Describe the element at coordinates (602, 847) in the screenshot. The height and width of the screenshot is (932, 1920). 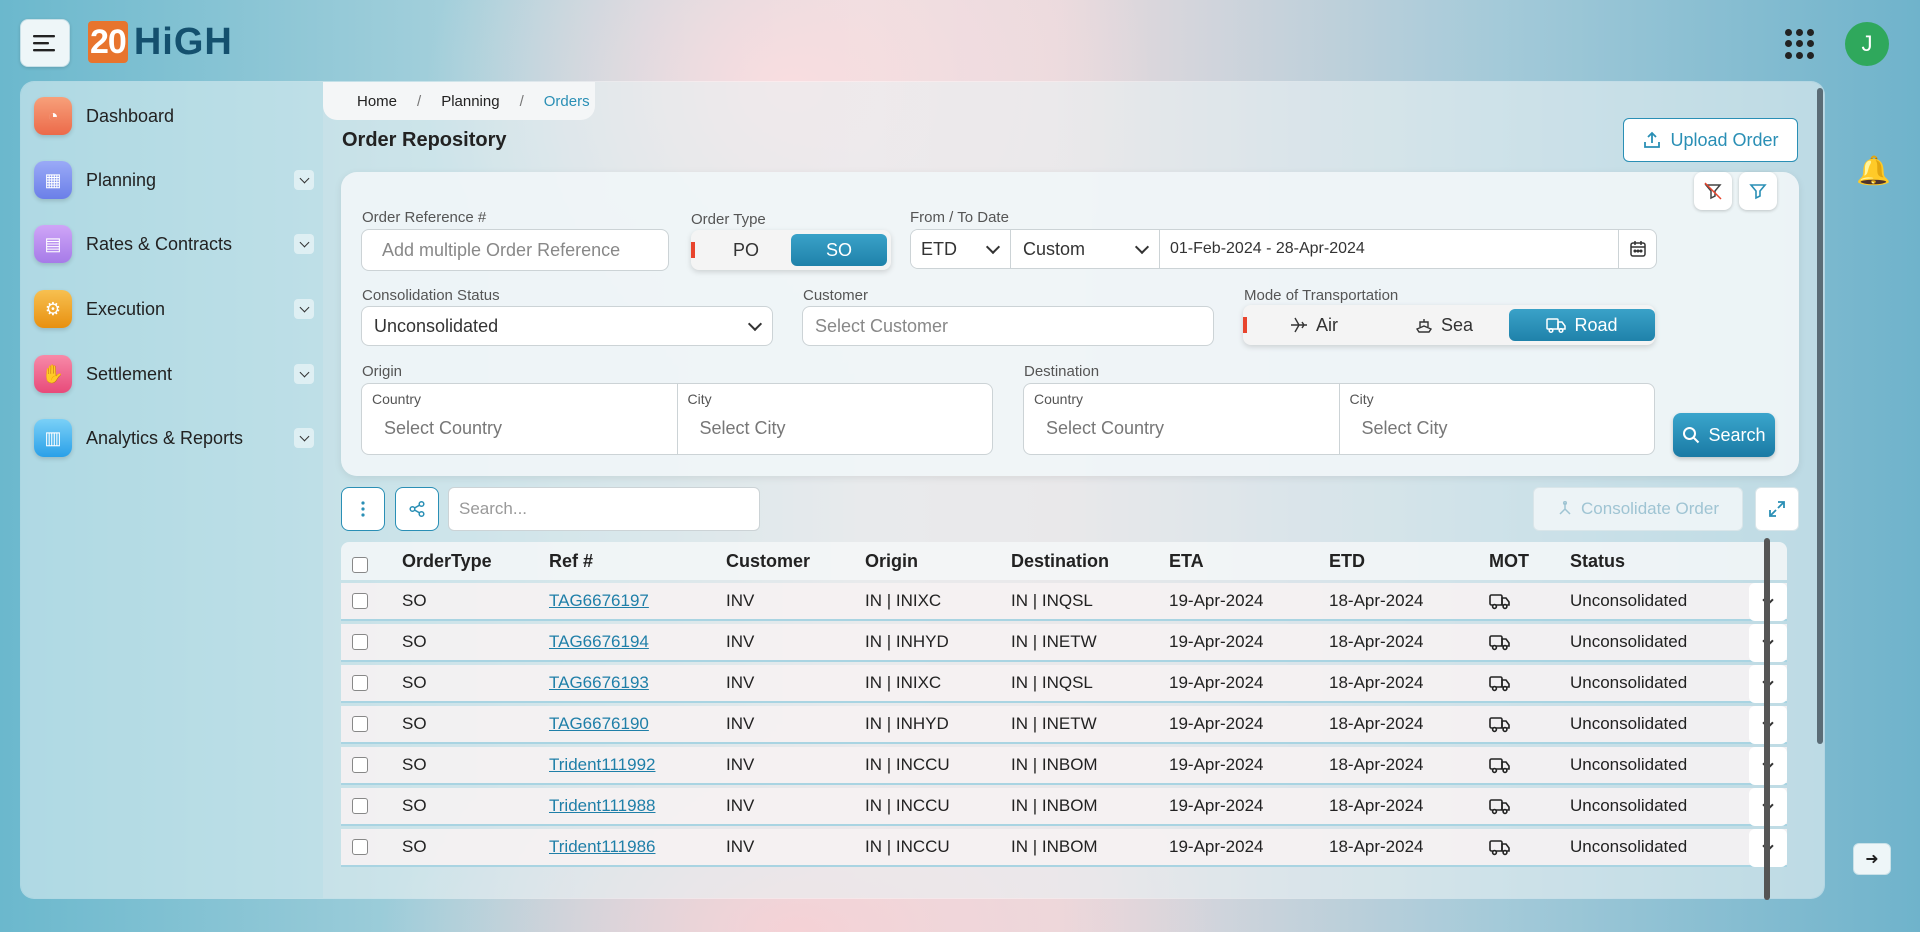
I see `cell-ref-link: Trident111986` at that location.